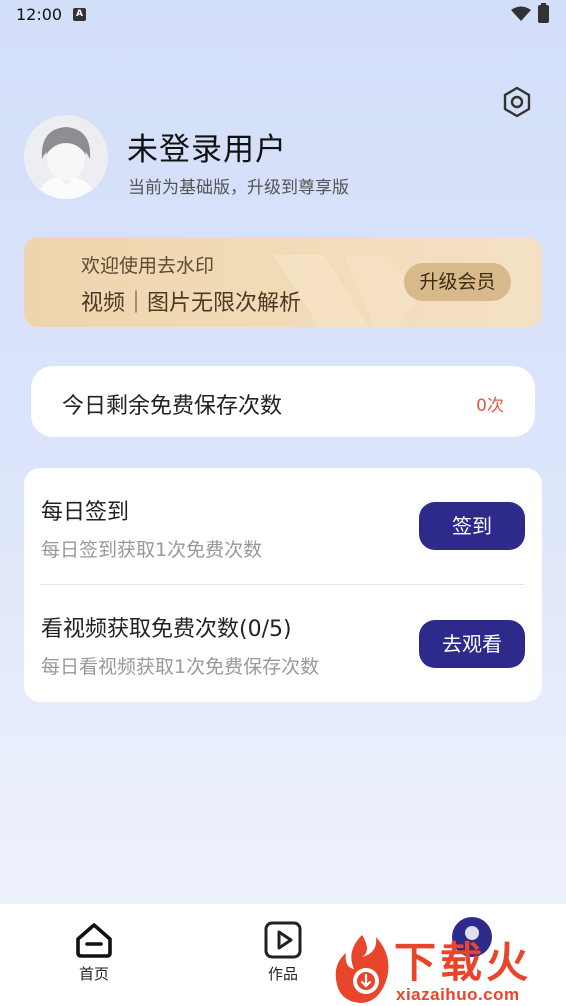 The width and height of the screenshot is (566, 1006). I want to click on status-time: 12:00, so click(39, 14).